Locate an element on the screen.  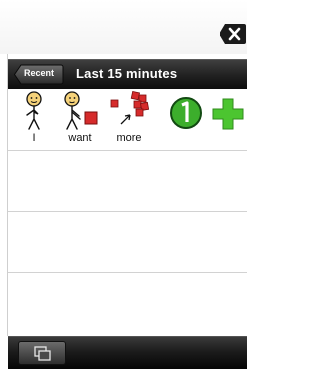
close-icon is located at coordinates (233, 34).